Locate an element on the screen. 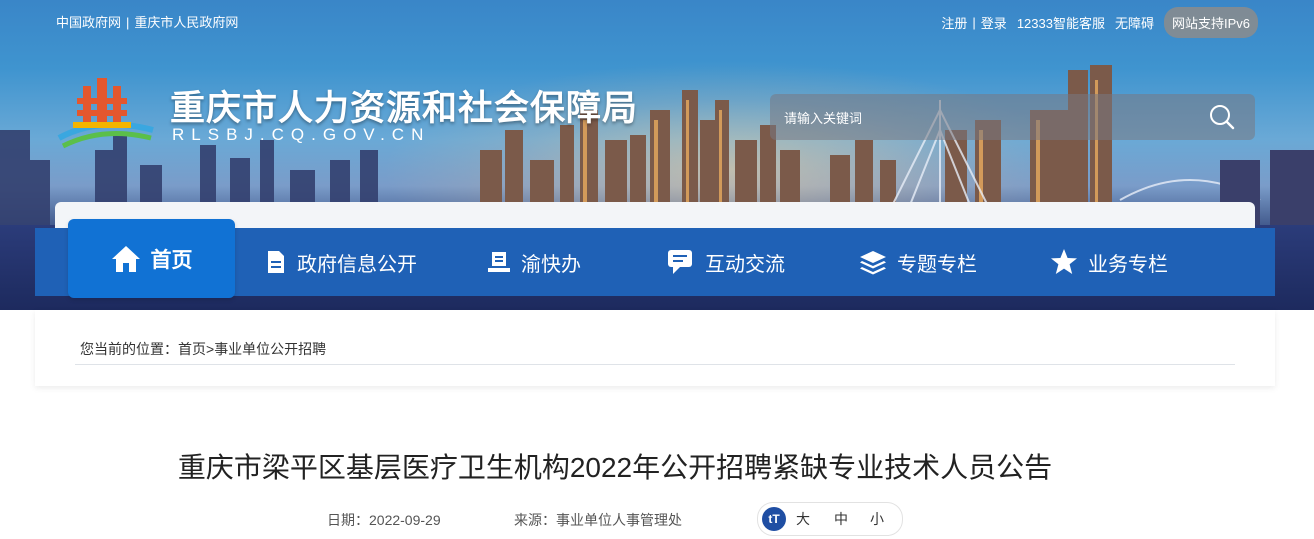 The height and width of the screenshot is (539, 1314). font-small-button: 小 is located at coordinates (877, 519).